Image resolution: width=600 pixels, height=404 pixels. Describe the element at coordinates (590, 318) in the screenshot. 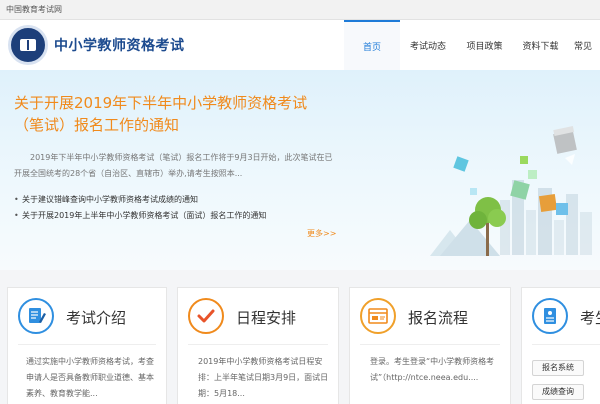

I see `card-title: 考生` at that location.